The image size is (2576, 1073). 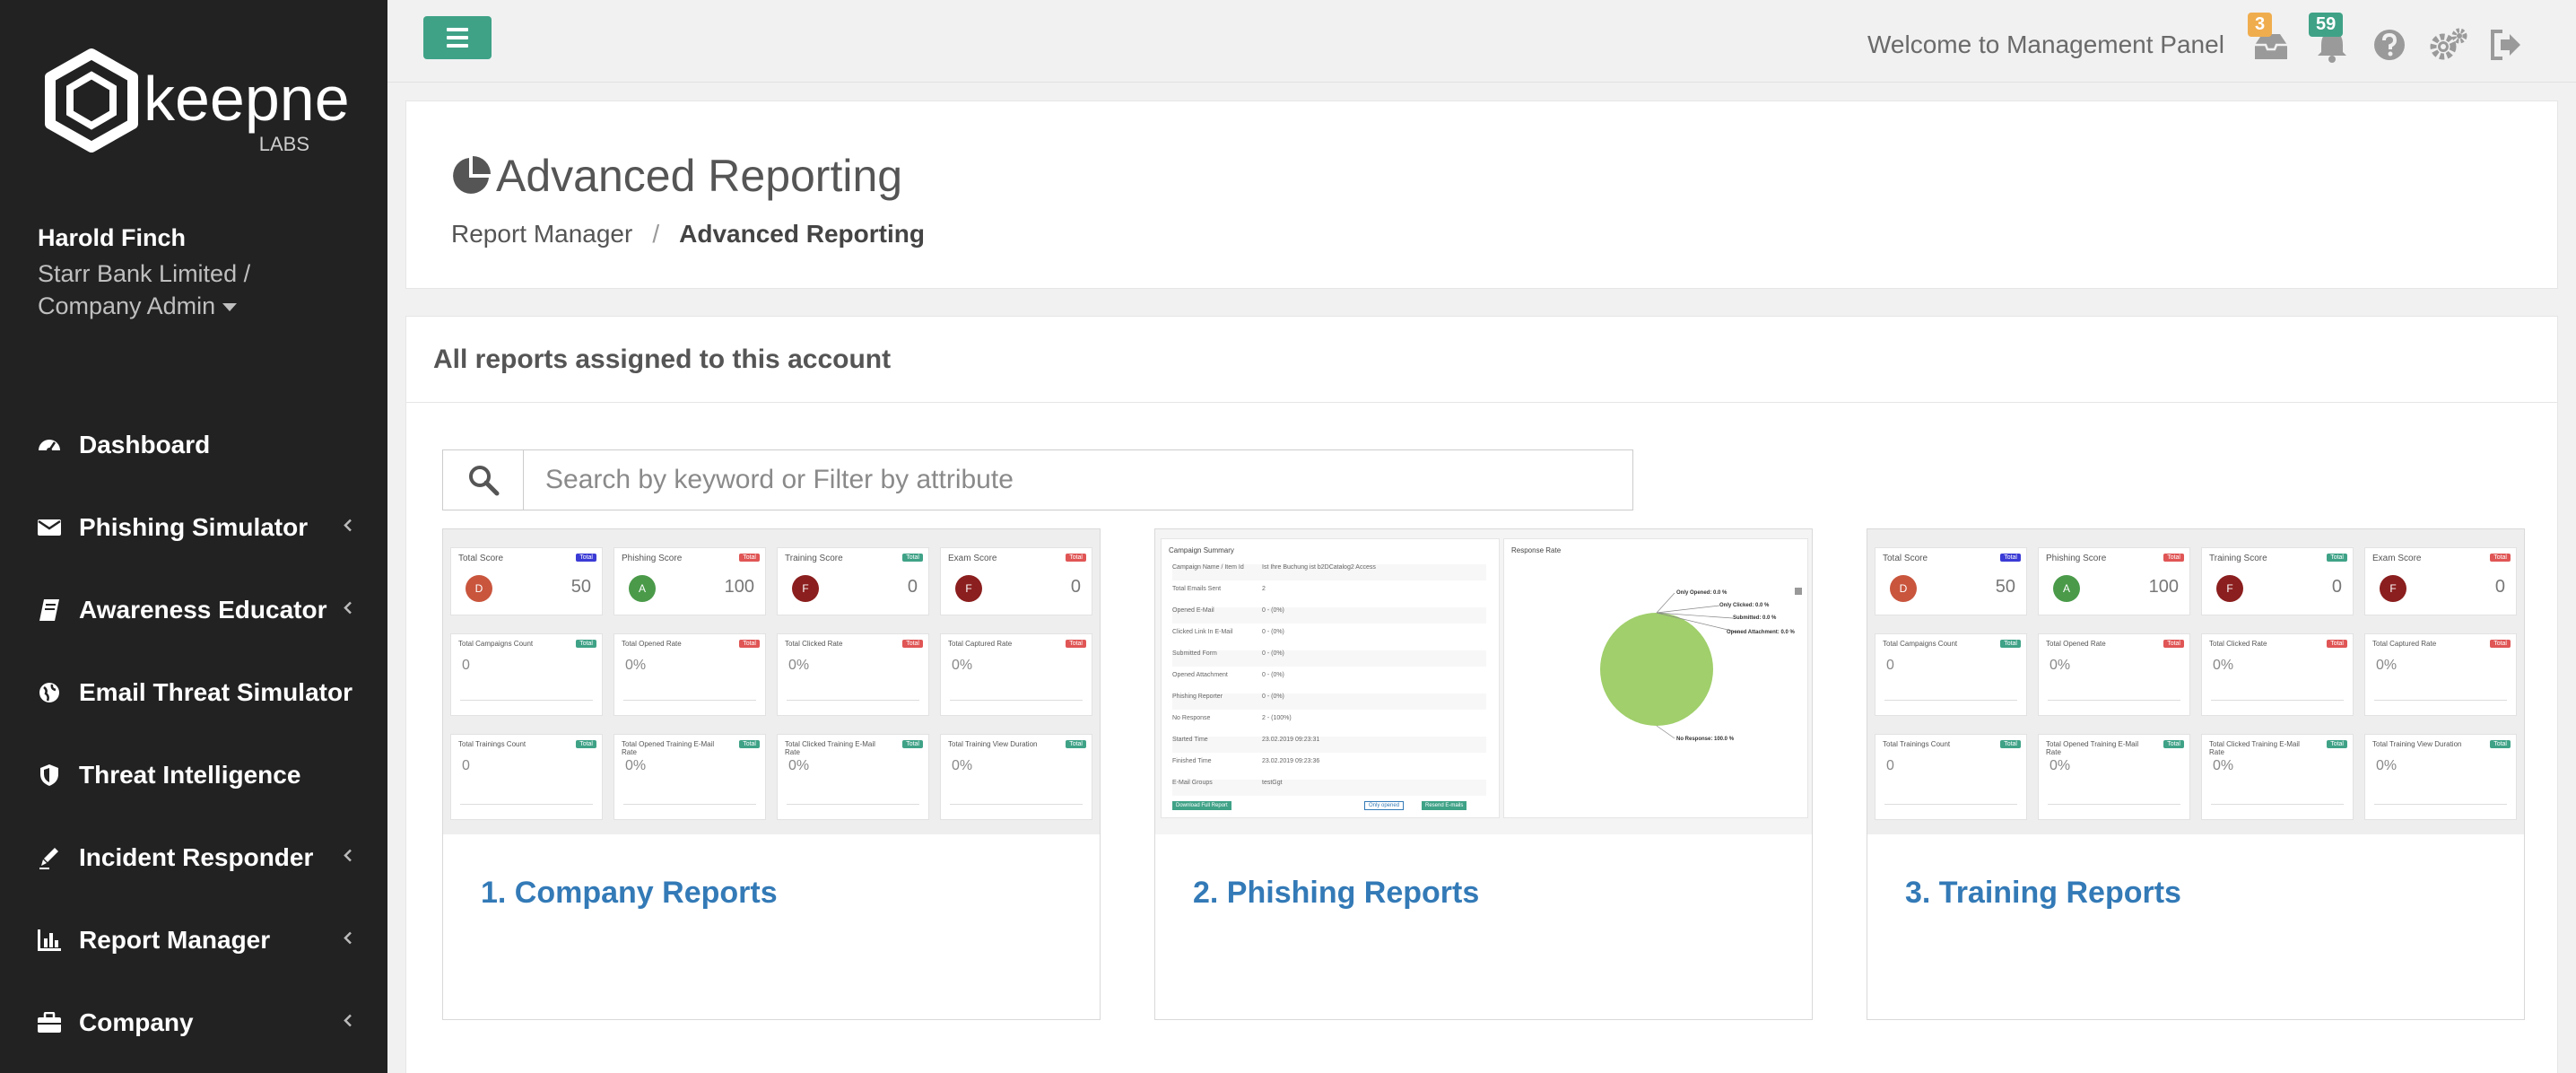 I want to click on page-title: Advanced Reporting, so click(x=675, y=176).